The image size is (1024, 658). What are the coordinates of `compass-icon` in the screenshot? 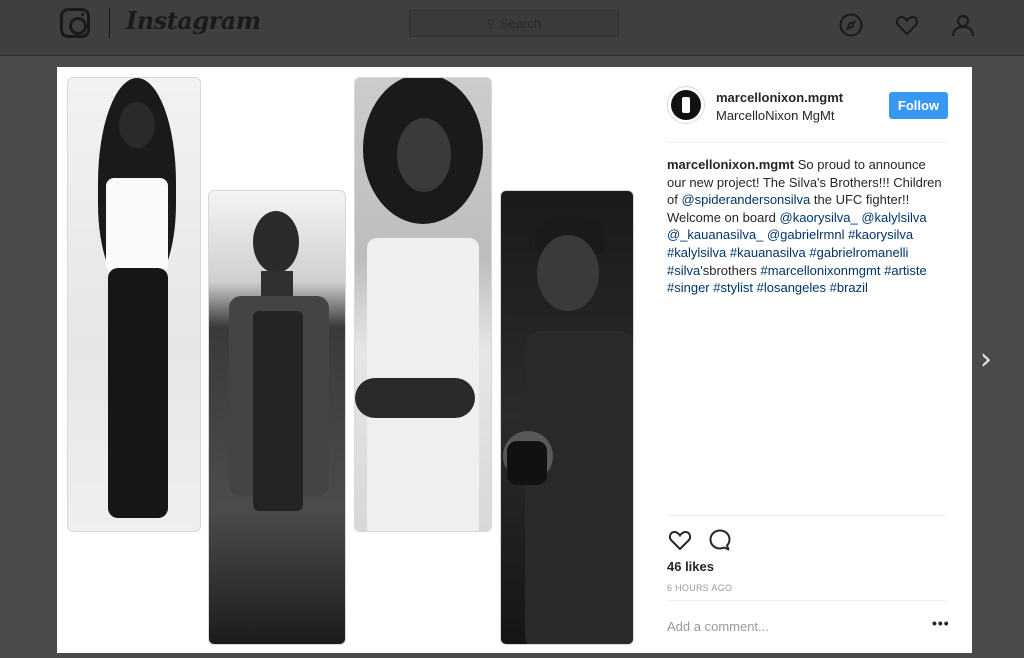 It's located at (851, 25).